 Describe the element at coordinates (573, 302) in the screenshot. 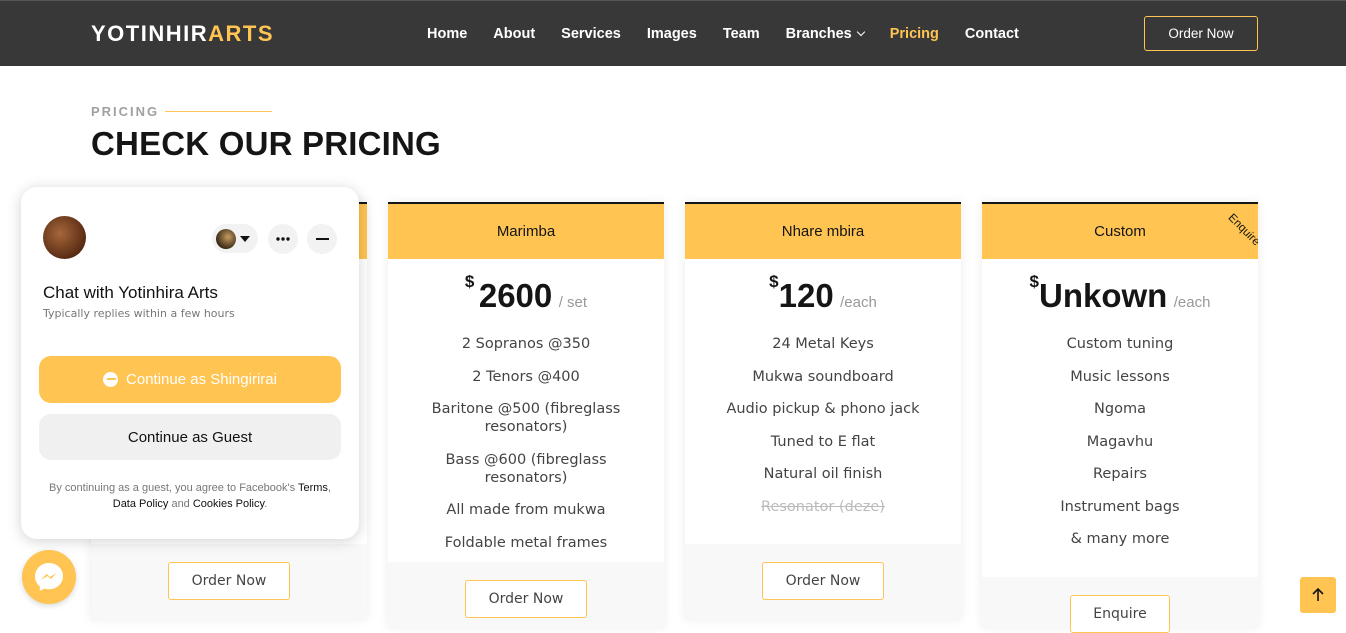

I see `price-unit: / set` at that location.